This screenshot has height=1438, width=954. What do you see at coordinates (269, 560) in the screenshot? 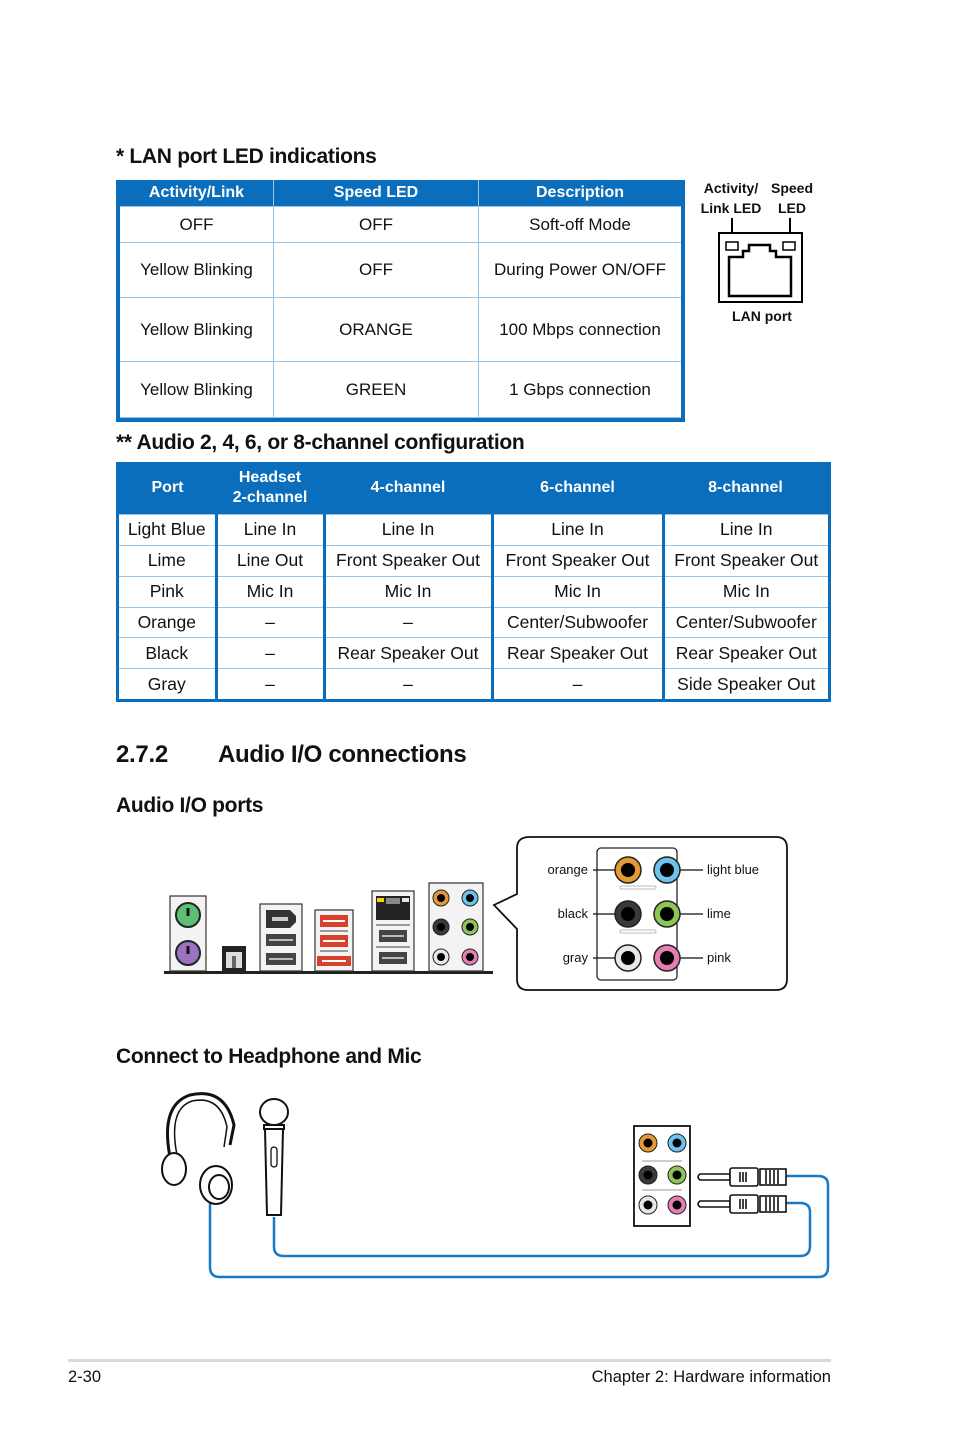
I see `table-cell: Line Out` at bounding box center [269, 560].